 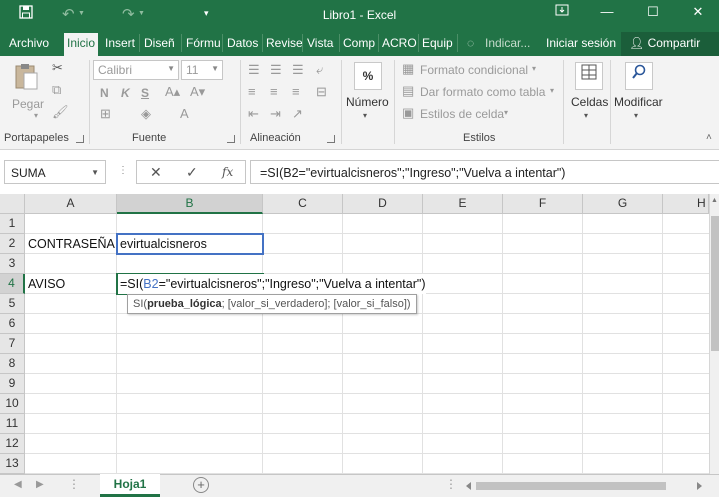 I want to click on row-header-10: 10, so click(x=12, y=404).